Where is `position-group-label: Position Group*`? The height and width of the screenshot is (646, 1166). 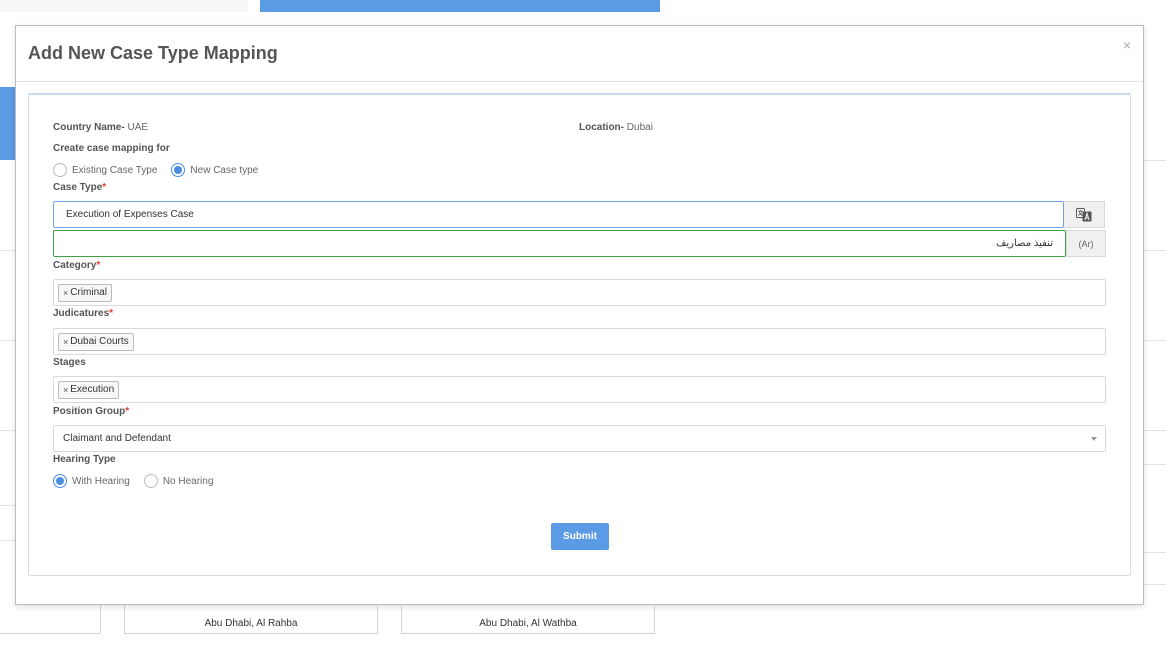
position-group-label: Position Group* is located at coordinates (91, 411).